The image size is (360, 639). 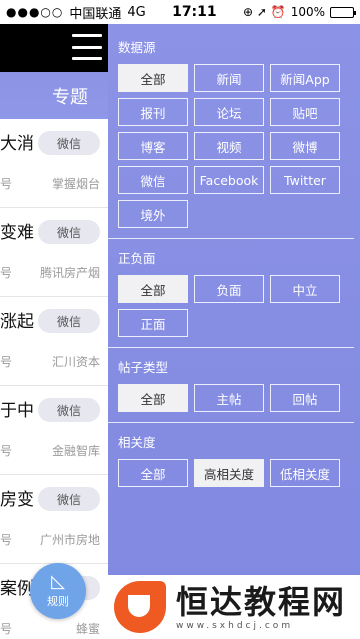 What do you see at coordinates (153, 180) in the screenshot?
I see `source-option: 微信` at bounding box center [153, 180].